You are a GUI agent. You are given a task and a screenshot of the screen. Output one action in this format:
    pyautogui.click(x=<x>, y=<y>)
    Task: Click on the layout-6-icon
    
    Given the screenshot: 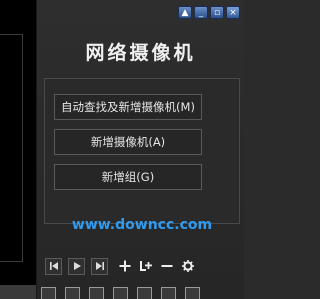 What is the action you would take?
    pyautogui.click(x=168, y=293)
    